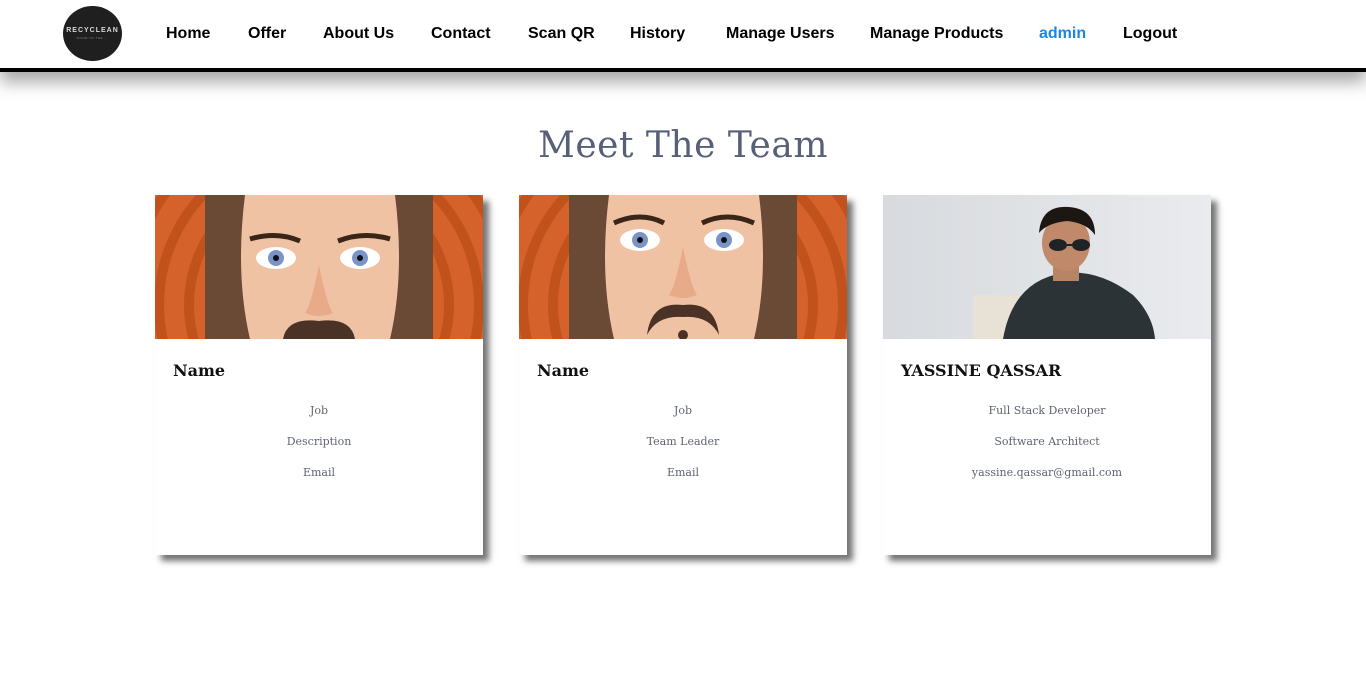 The width and height of the screenshot is (1366, 699). I want to click on team-card: Name Job Team Leader Email, so click(683, 375).